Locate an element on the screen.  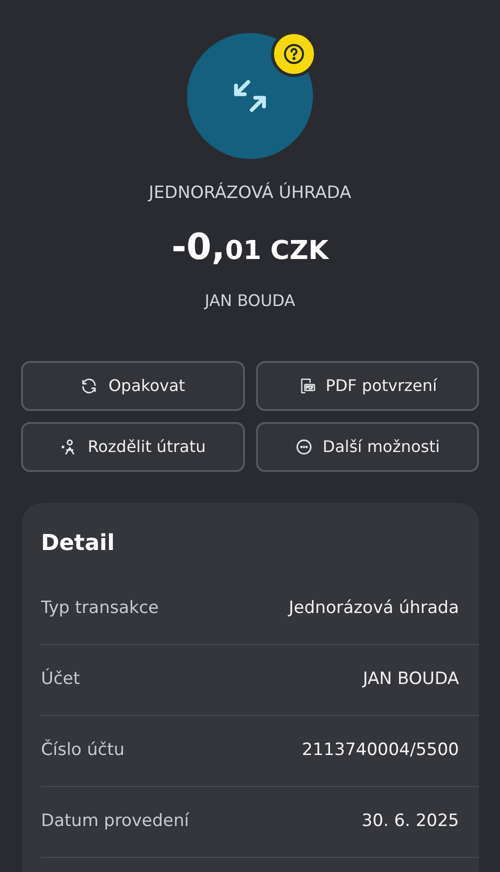
detail-label: Datum provedení is located at coordinates (115, 821).